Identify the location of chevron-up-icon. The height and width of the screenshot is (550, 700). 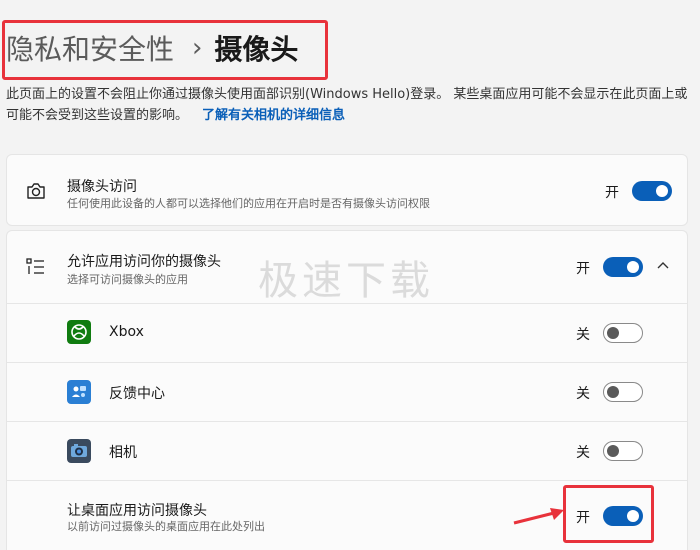
(663, 266).